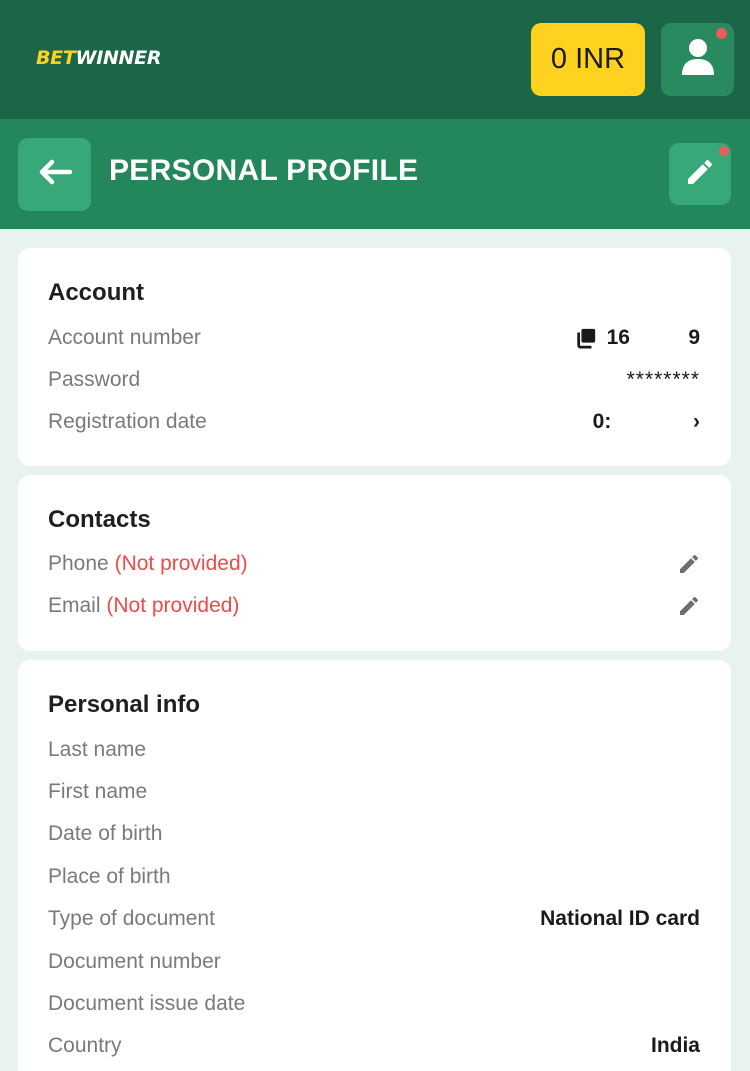  Describe the element at coordinates (675, 1045) in the screenshot. I see `country-value: India` at that location.